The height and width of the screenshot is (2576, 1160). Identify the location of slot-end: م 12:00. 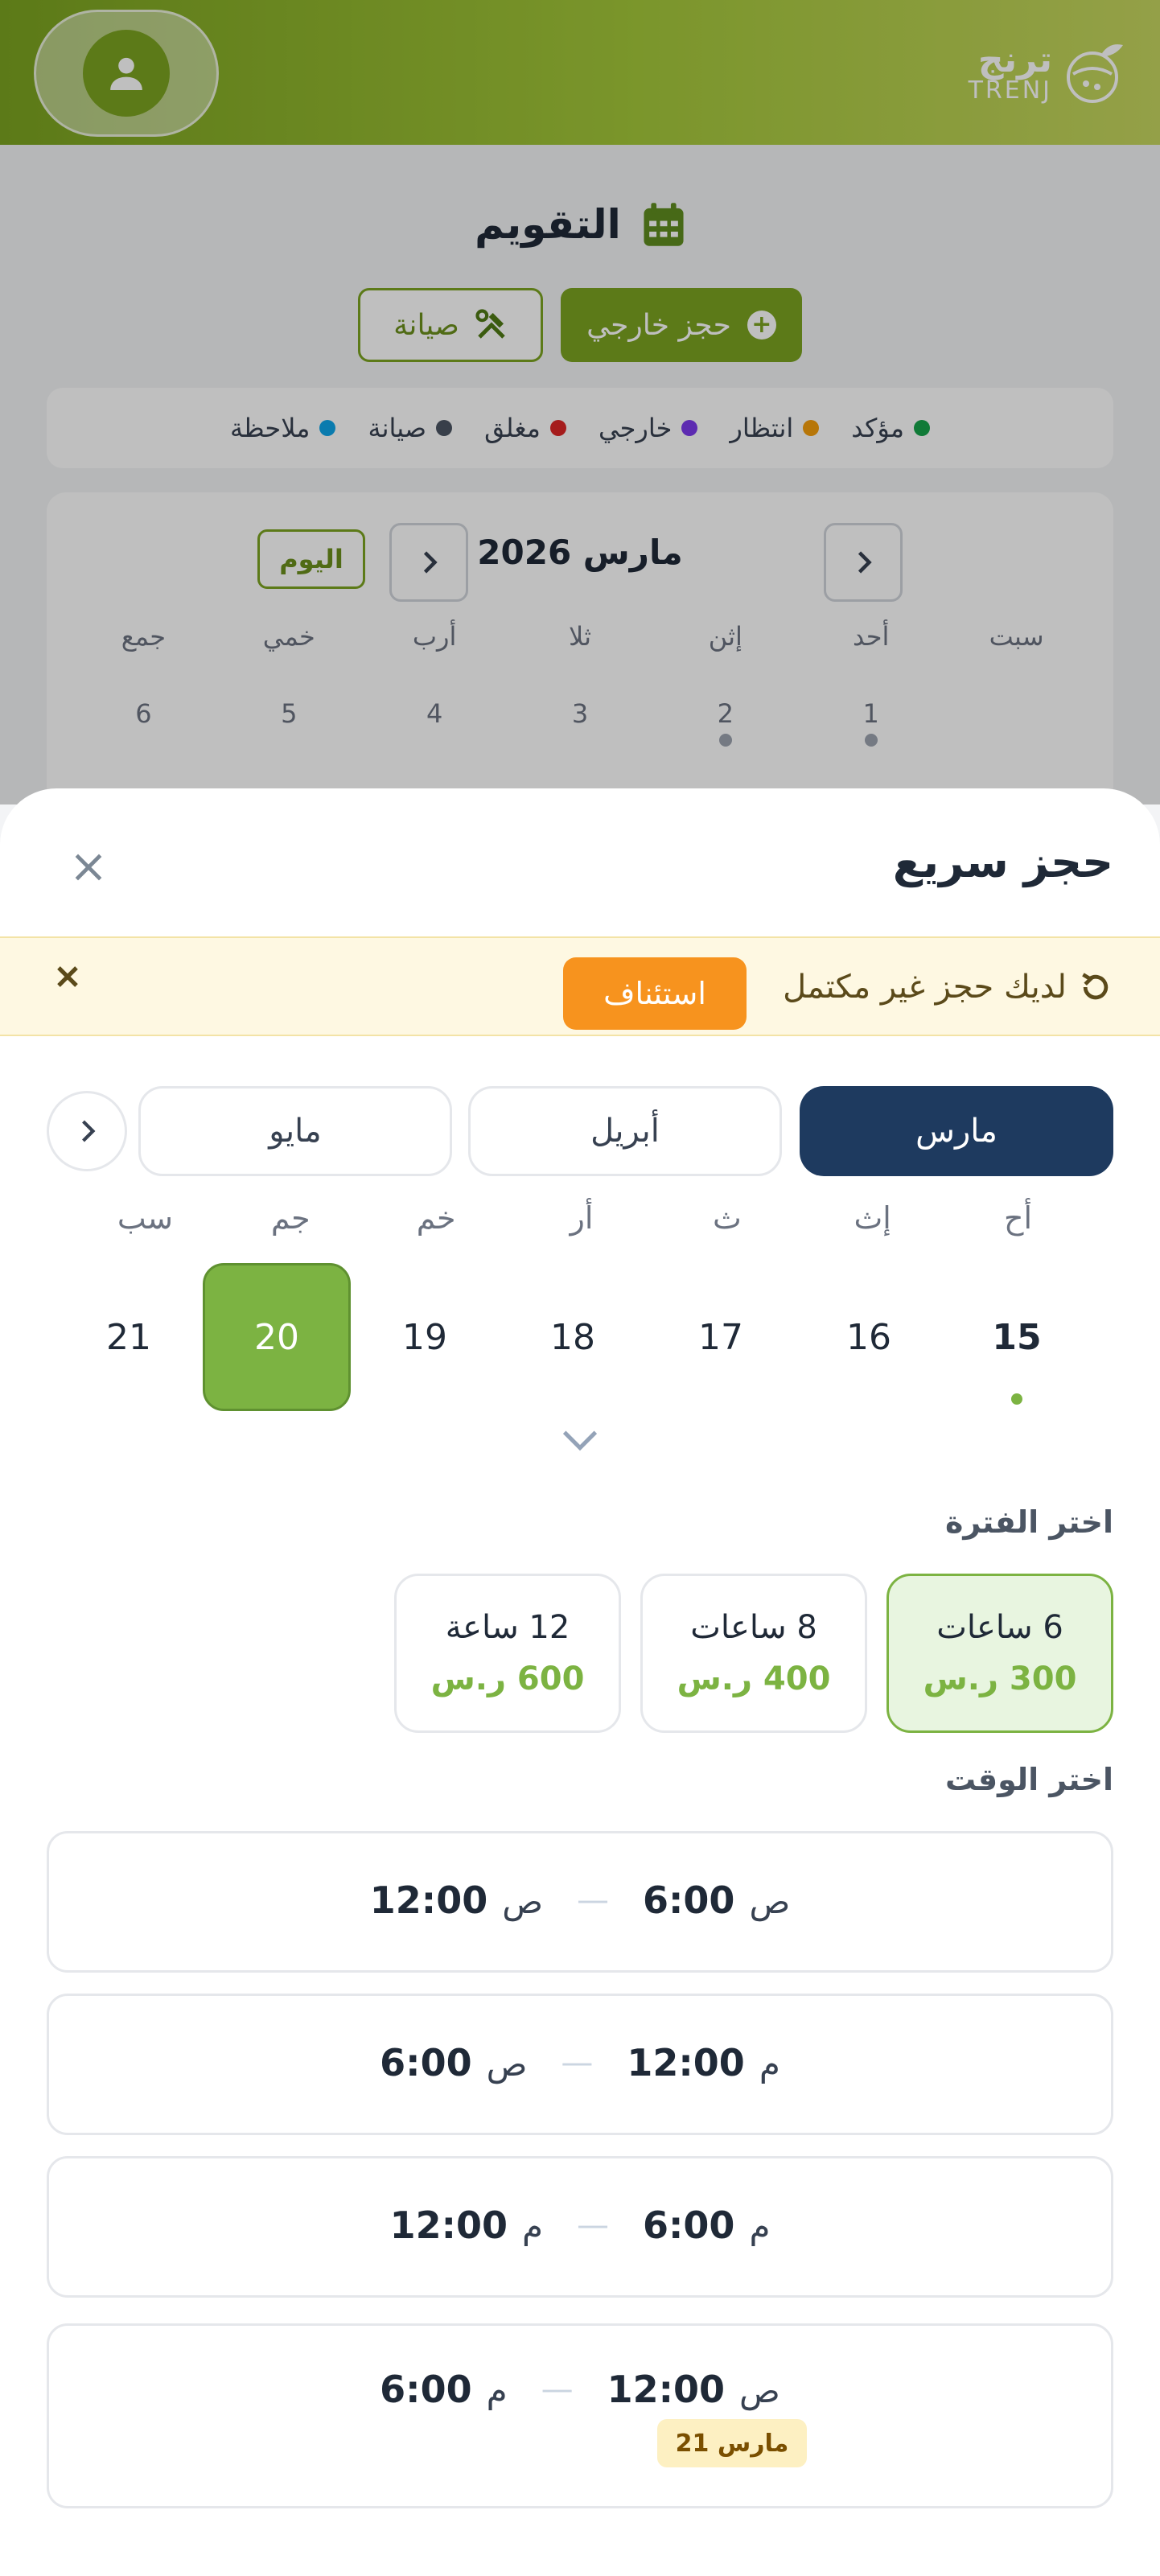
(466, 2225).